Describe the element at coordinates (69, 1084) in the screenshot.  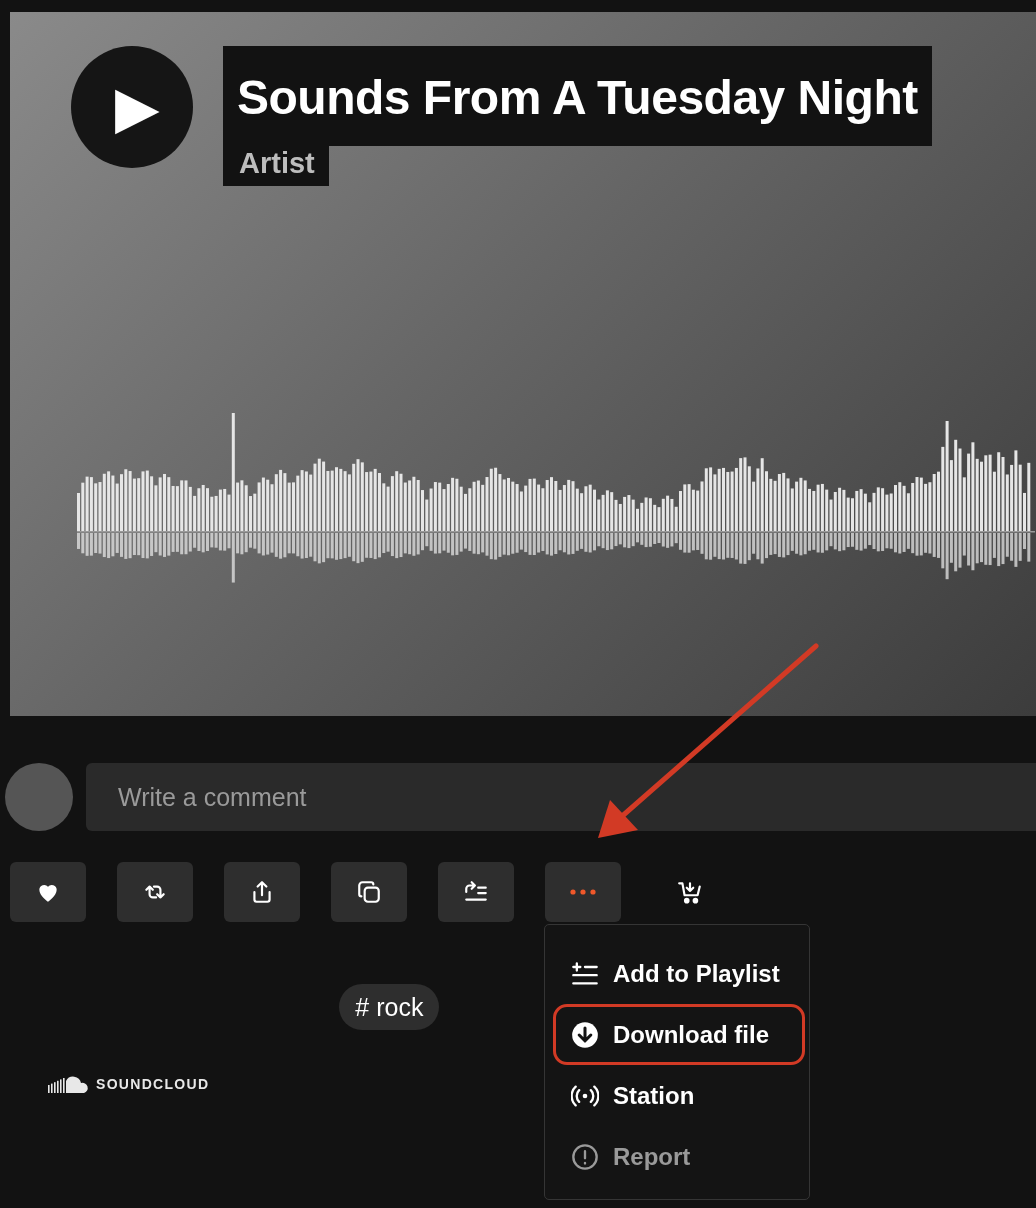
I see `cloud-logo-icon` at that location.